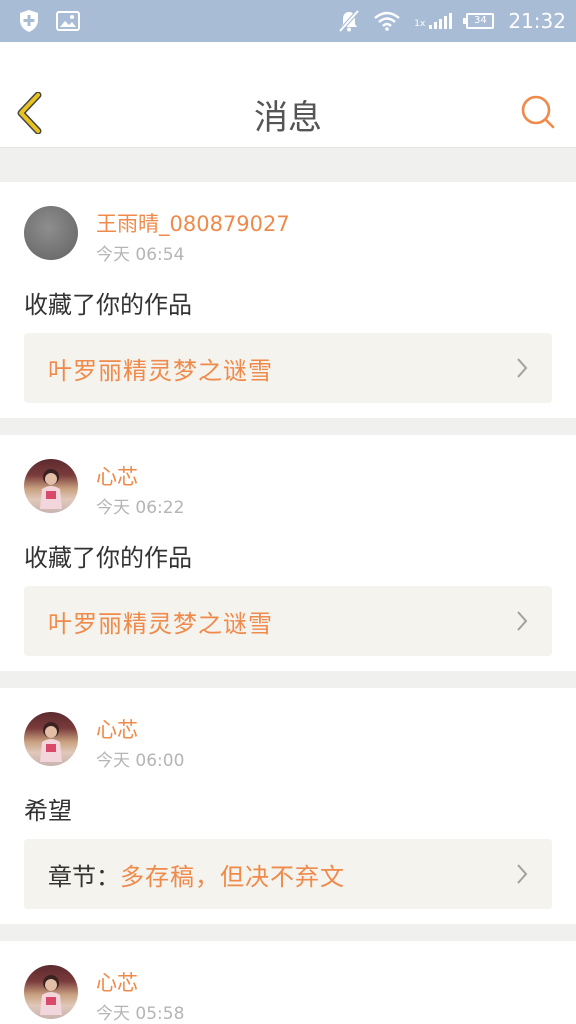 The width and height of the screenshot is (576, 1024). I want to click on page-title: 消息, so click(288, 118).